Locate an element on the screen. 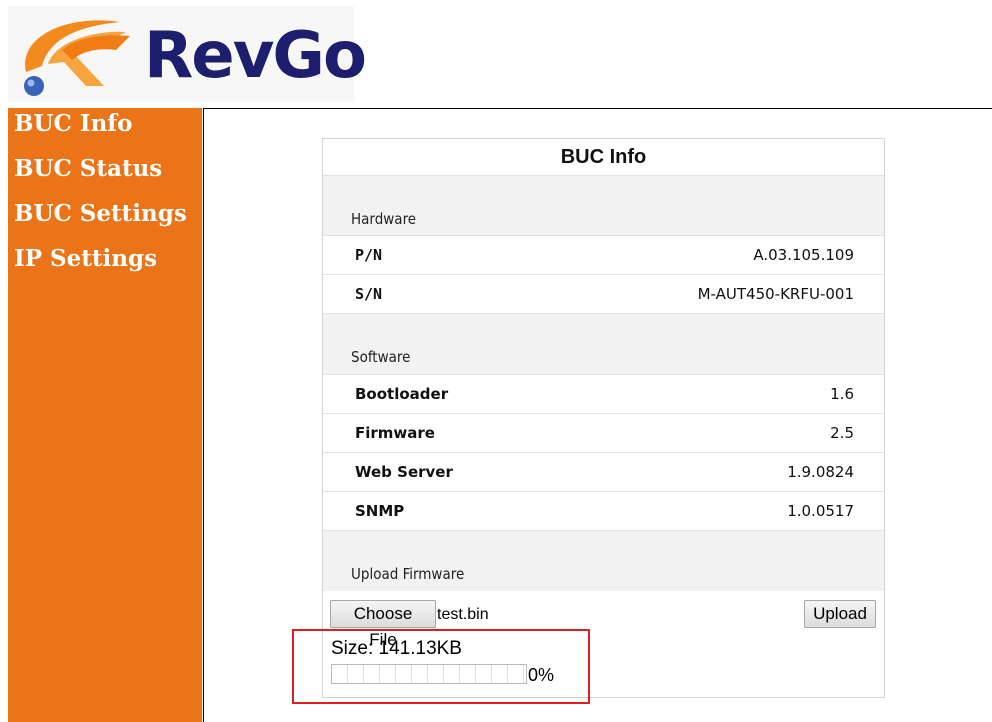 This screenshot has height=722, width=992. row-value-bootloader: 1.6 is located at coordinates (842, 394).